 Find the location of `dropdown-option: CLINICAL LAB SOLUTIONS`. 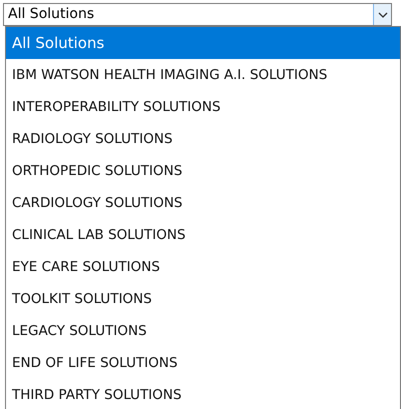

dropdown-option: CLINICAL LAB SOLUTIONS is located at coordinates (203, 235).